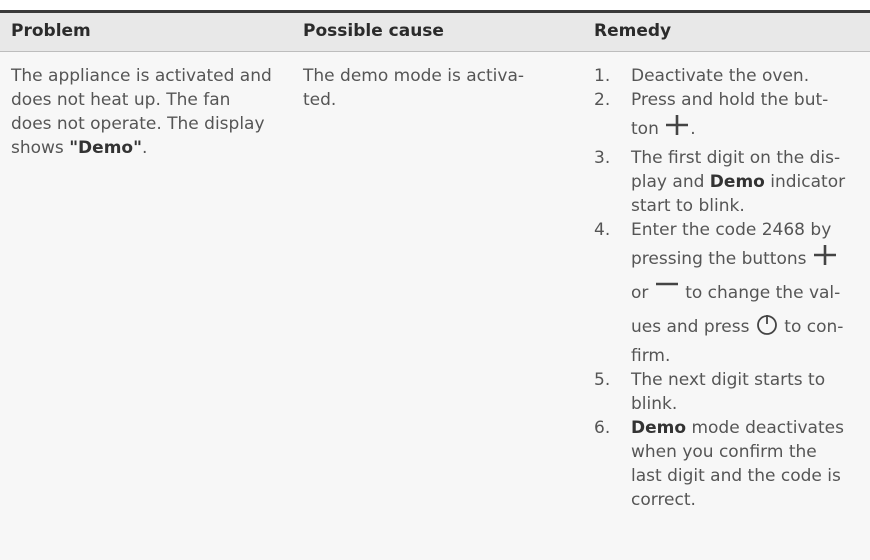 This screenshot has width=870, height=560. I want to click on cause-cell: The demo mode is activa- ted., so click(435, 88).